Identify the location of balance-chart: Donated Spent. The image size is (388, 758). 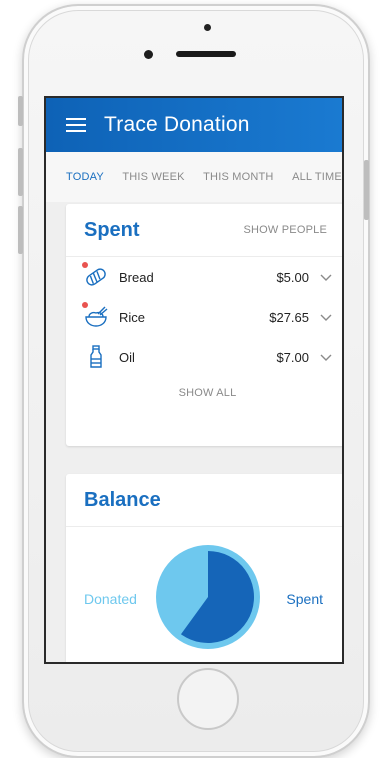
(204, 594).